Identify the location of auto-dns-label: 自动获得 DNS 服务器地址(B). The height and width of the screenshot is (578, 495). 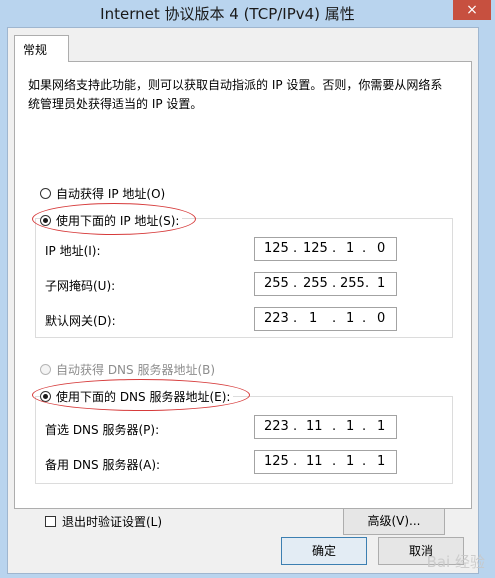
(136, 370).